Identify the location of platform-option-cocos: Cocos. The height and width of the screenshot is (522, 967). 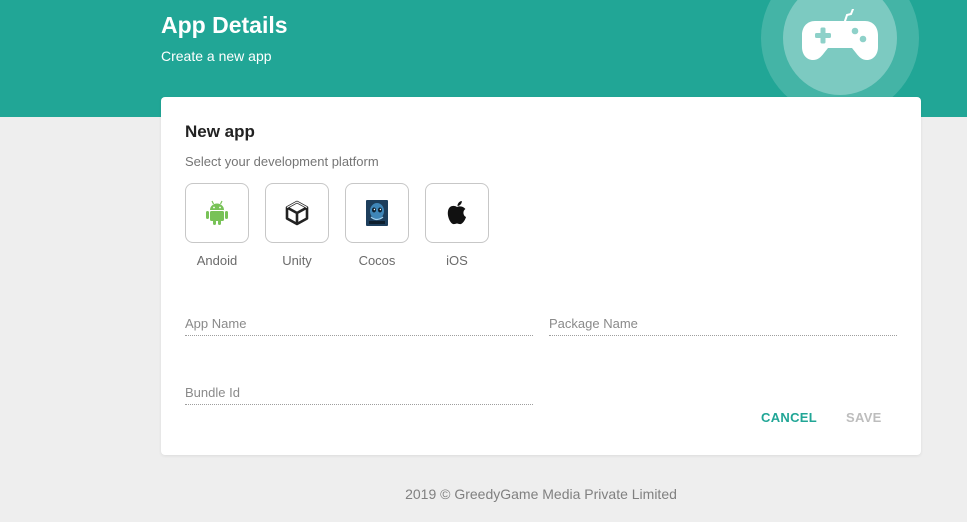
(377, 225).